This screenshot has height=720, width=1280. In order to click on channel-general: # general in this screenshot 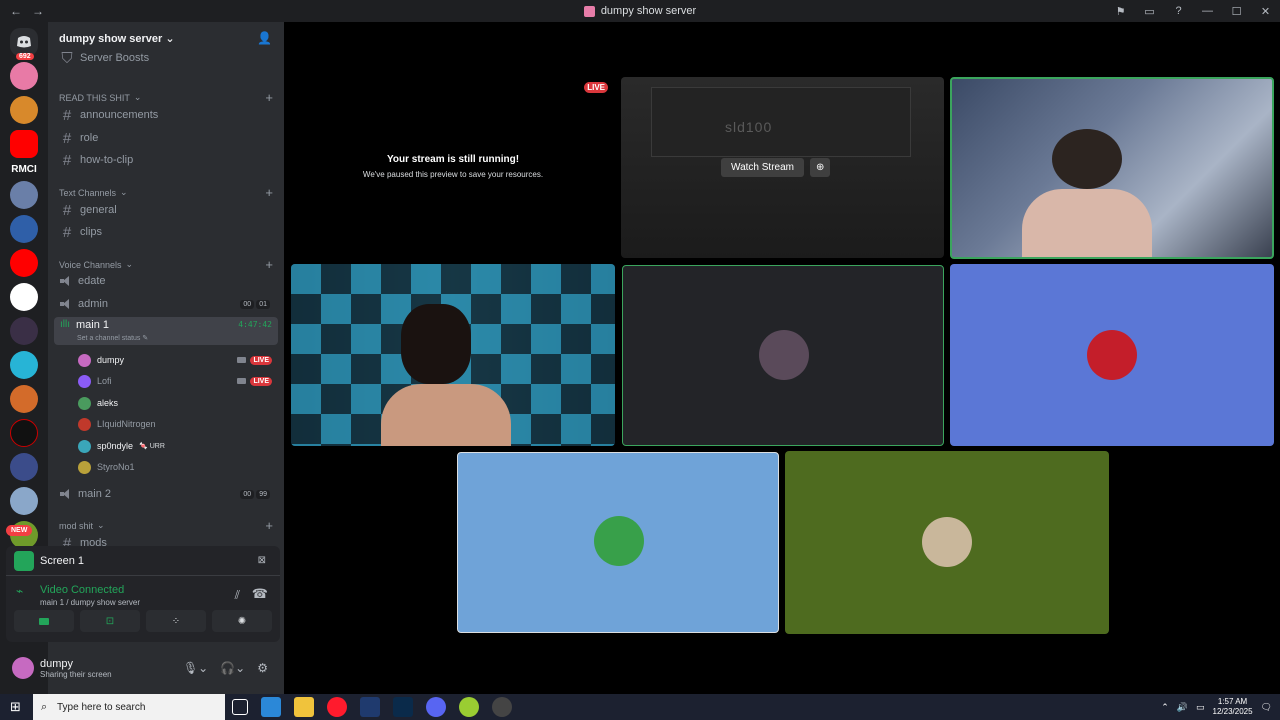, I will do `click(167, 210)`.